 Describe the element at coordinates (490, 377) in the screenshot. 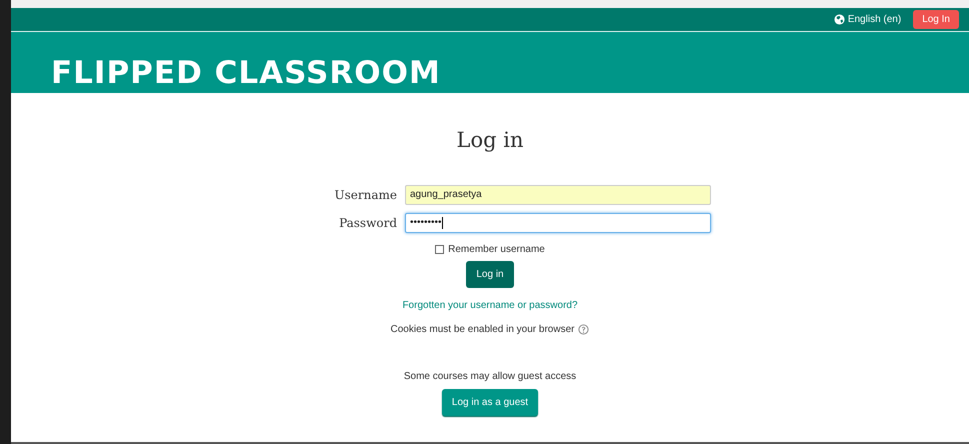

I see `guest-note: Some courses may allow guest access` at that location.